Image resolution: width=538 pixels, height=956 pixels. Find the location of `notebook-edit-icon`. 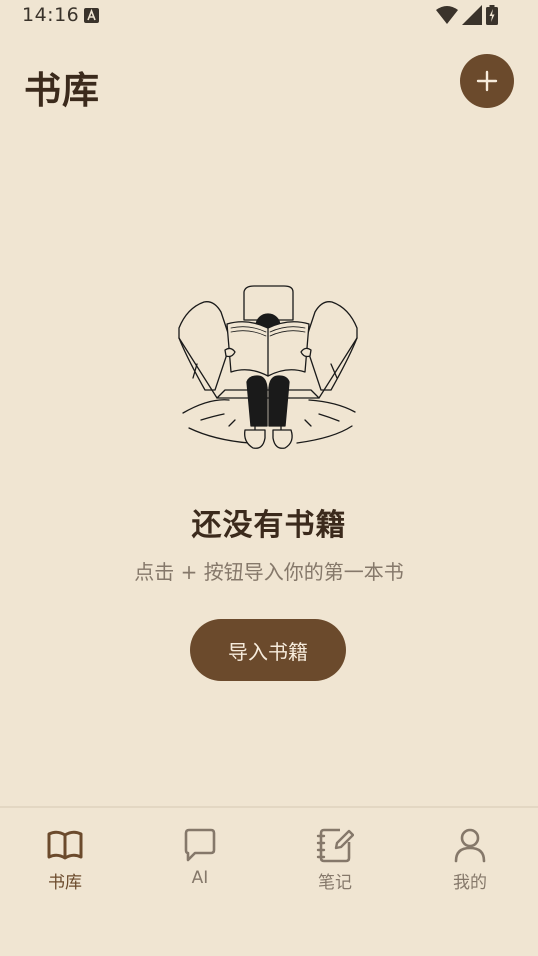

notebook-edit-icon is located at coordinates (335, 845).